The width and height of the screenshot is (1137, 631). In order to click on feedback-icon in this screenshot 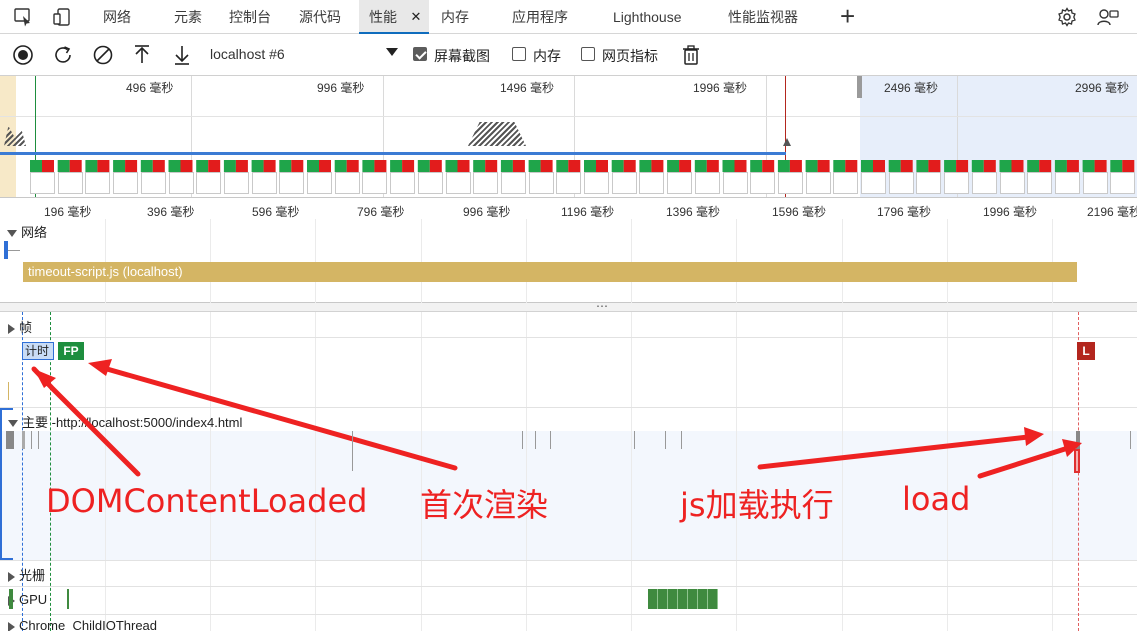, I will do `click(1108, 17)`.